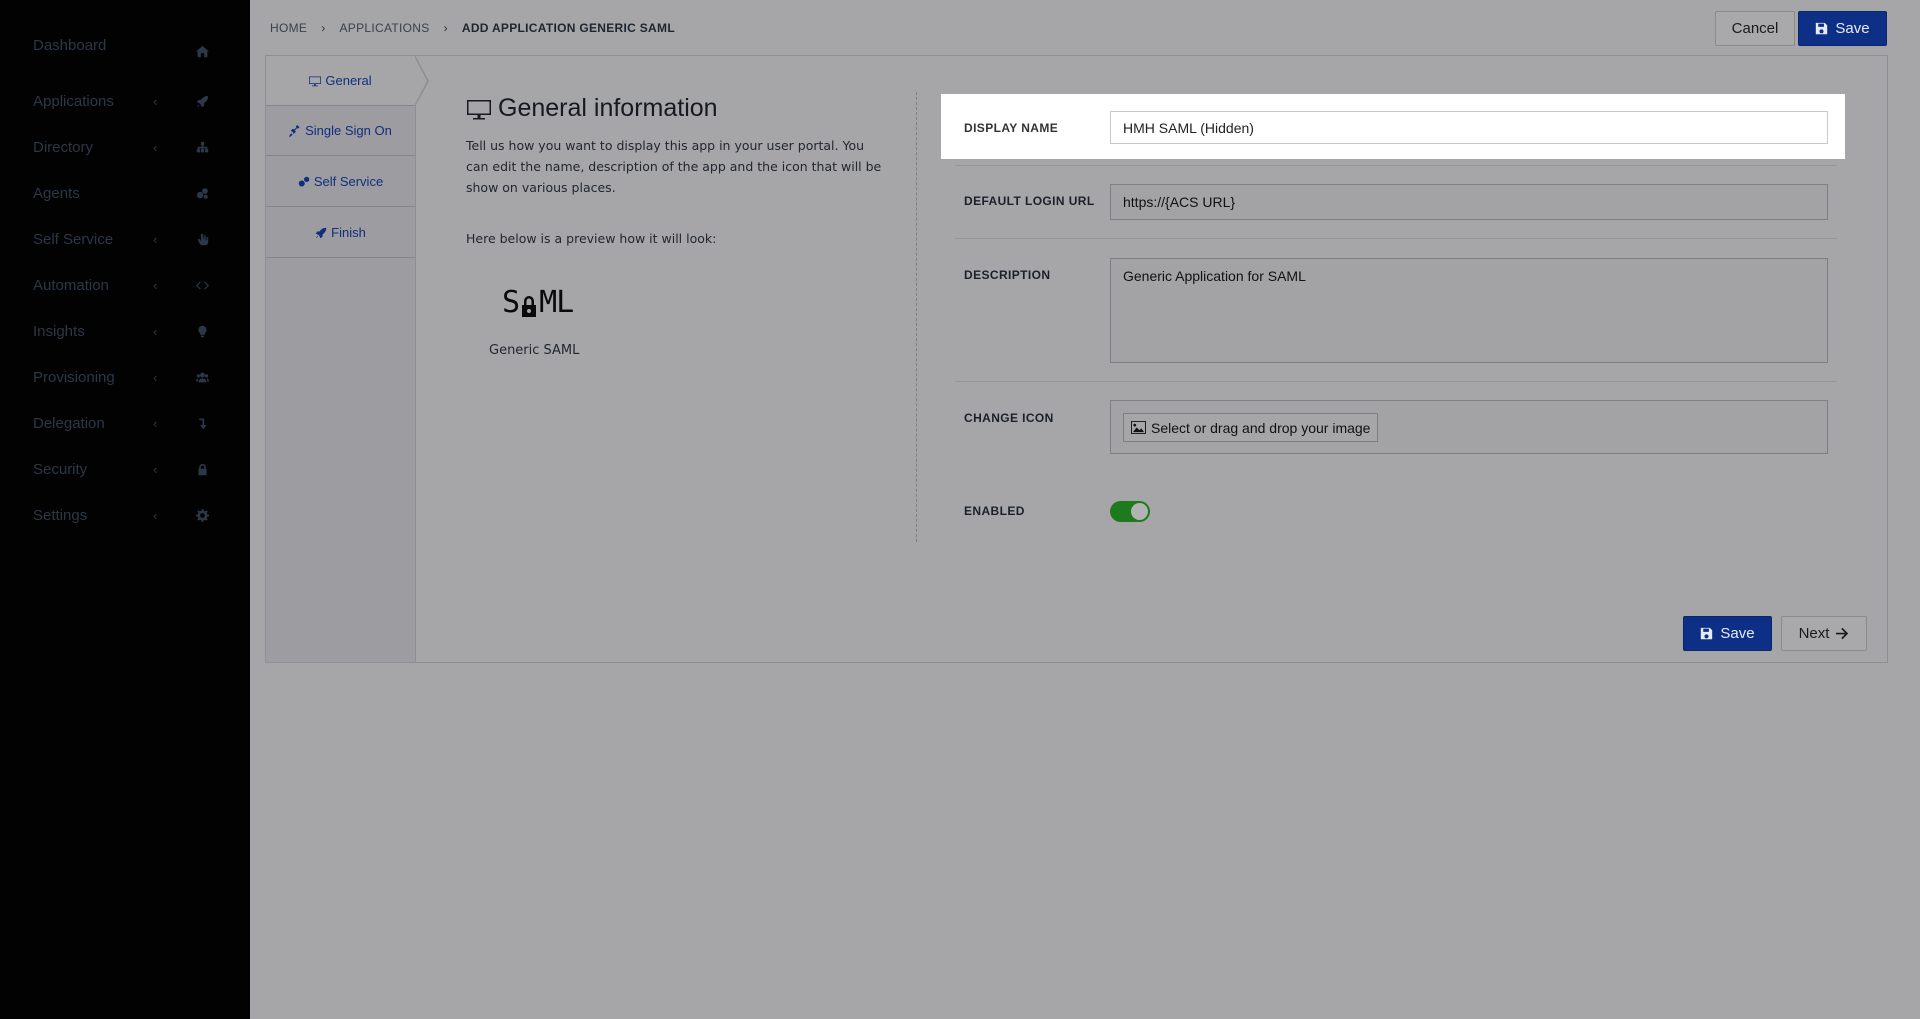 This screenshot has width=1920, height=1019. What do you see at coordinates (202, 285) in the screenshot?
I see `code-icon` at bounding box center [202, 285].